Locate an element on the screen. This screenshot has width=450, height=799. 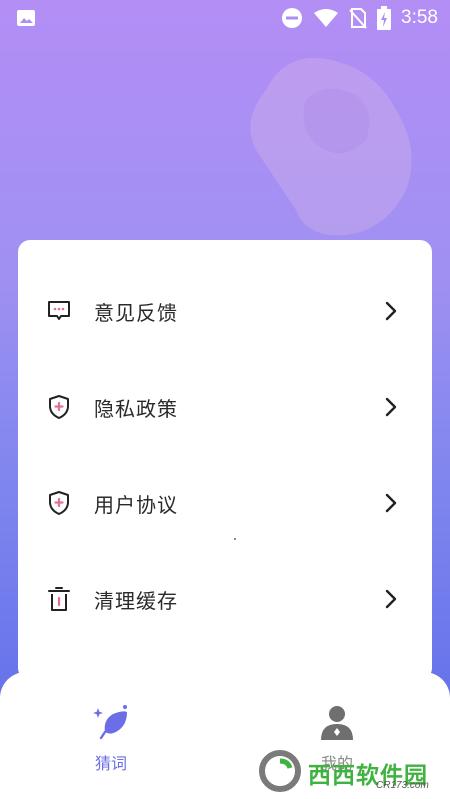
status-icons: 3:58 is located at coordinates (359, 18).